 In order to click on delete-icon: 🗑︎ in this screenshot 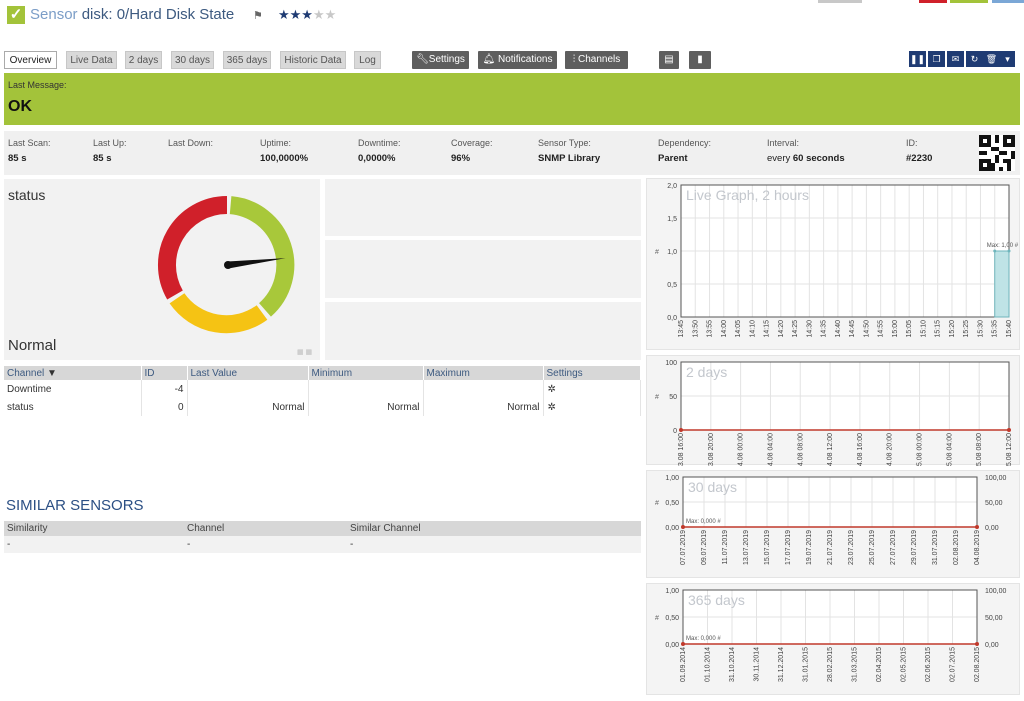, I will do `click(991, 59)`.